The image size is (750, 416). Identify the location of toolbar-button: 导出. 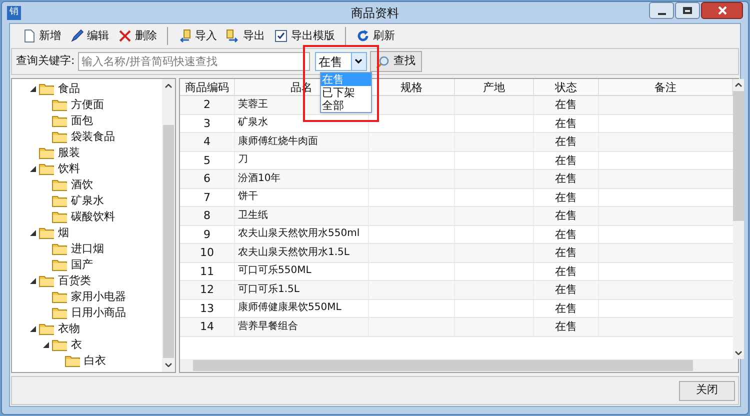
(245, 36).